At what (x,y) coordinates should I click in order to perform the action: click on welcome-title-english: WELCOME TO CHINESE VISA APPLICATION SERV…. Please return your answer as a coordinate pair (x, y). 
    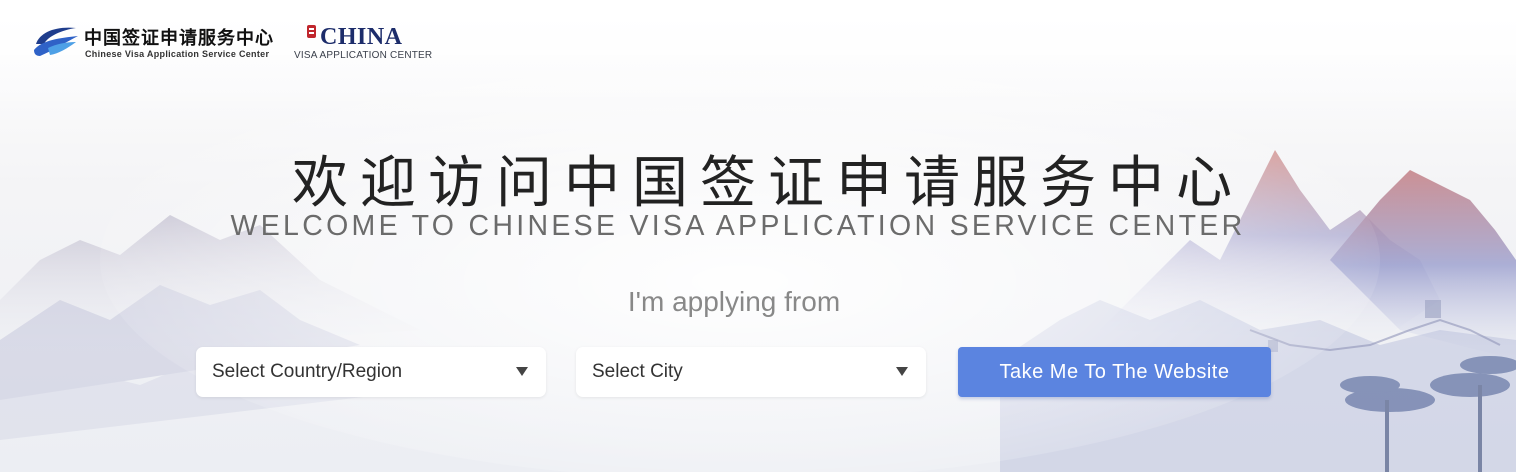
    Looking at the image, I should click on (738, 226).